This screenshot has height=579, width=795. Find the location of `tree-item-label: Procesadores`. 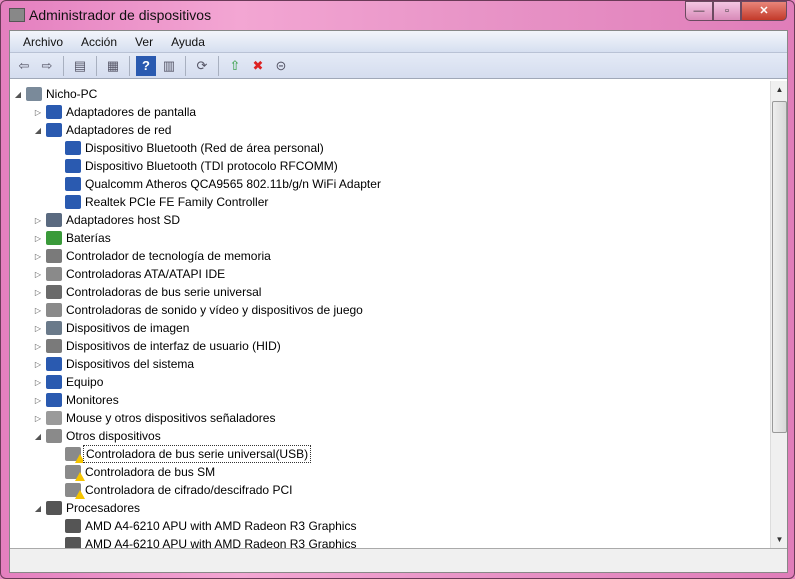

tree-item-label: Procesadores is located at coordinates (103, 508).